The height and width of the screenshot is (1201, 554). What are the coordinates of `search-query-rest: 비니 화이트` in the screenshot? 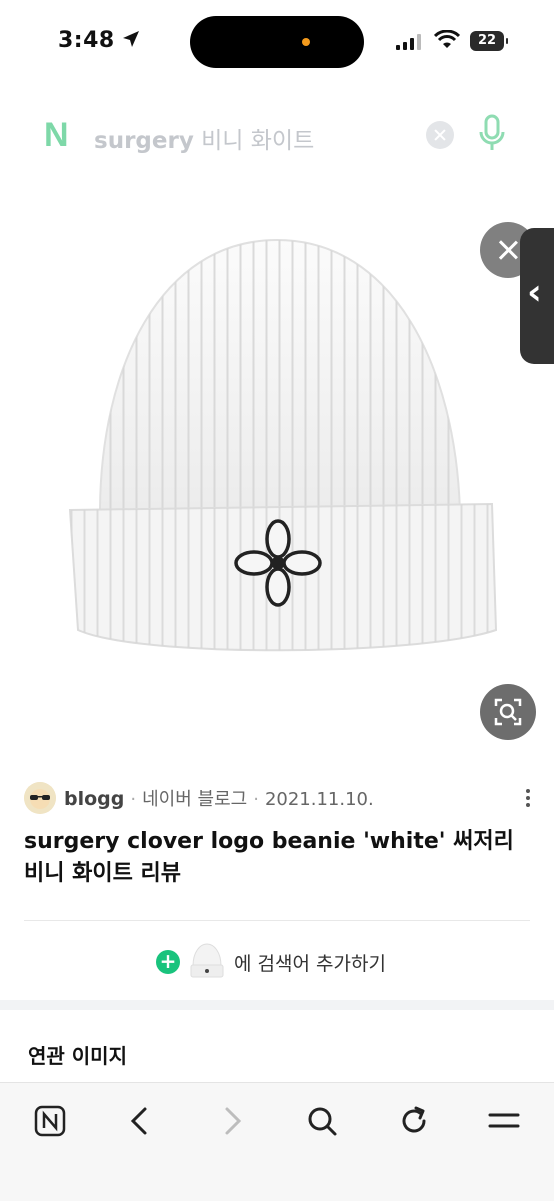 It's located at (254, 141).